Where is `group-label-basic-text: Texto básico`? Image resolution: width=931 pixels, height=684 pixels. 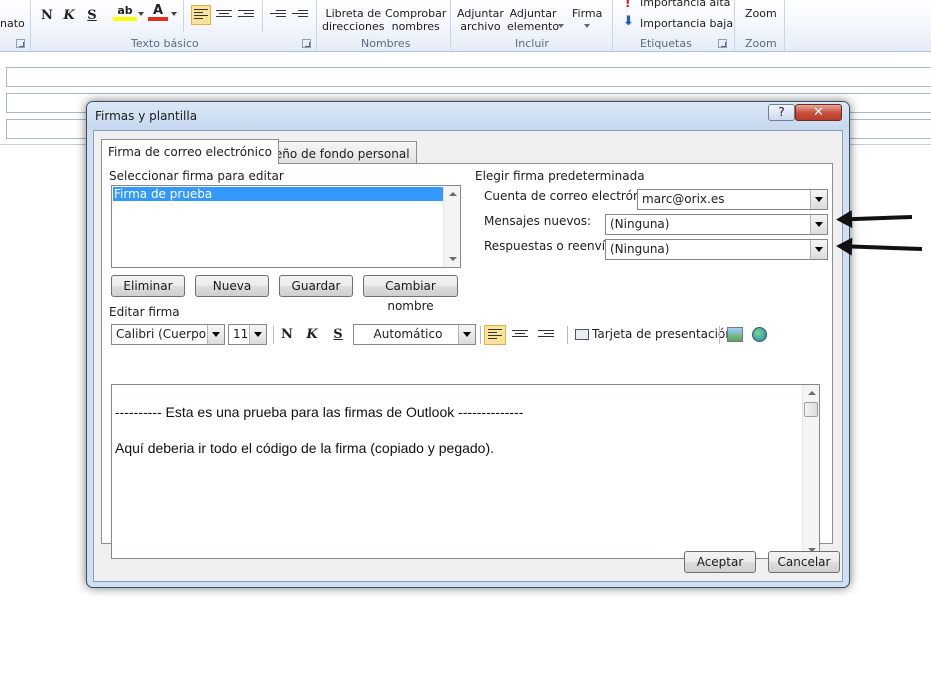 group-label-basic-text: Texto básico is located at coordinates (165, 43).